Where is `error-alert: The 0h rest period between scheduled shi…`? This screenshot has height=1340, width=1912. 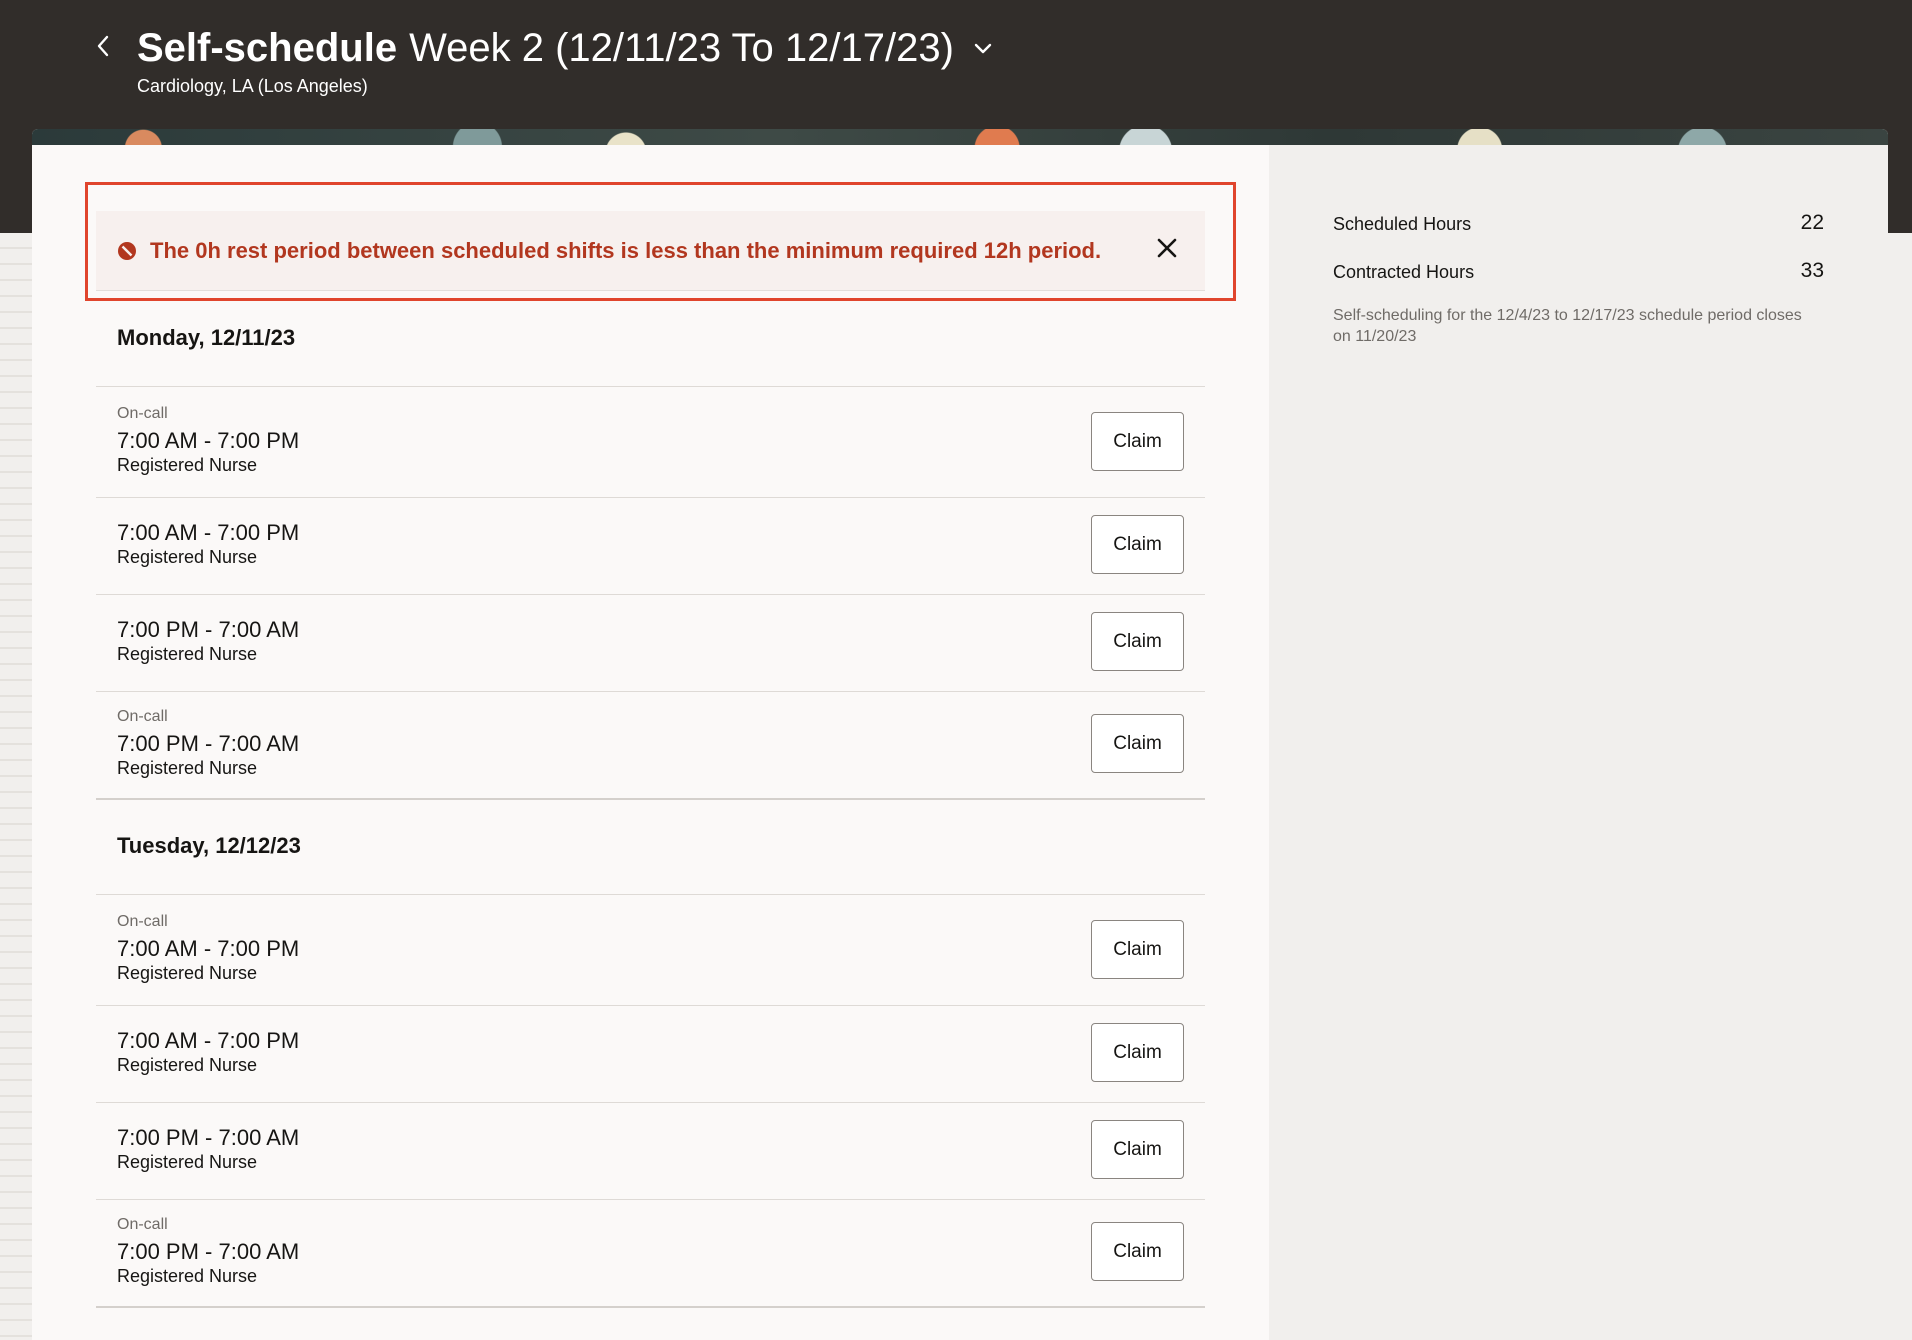 error-alert: The 0h rest period between scheduled shi… is located at coordinates (650, 251).